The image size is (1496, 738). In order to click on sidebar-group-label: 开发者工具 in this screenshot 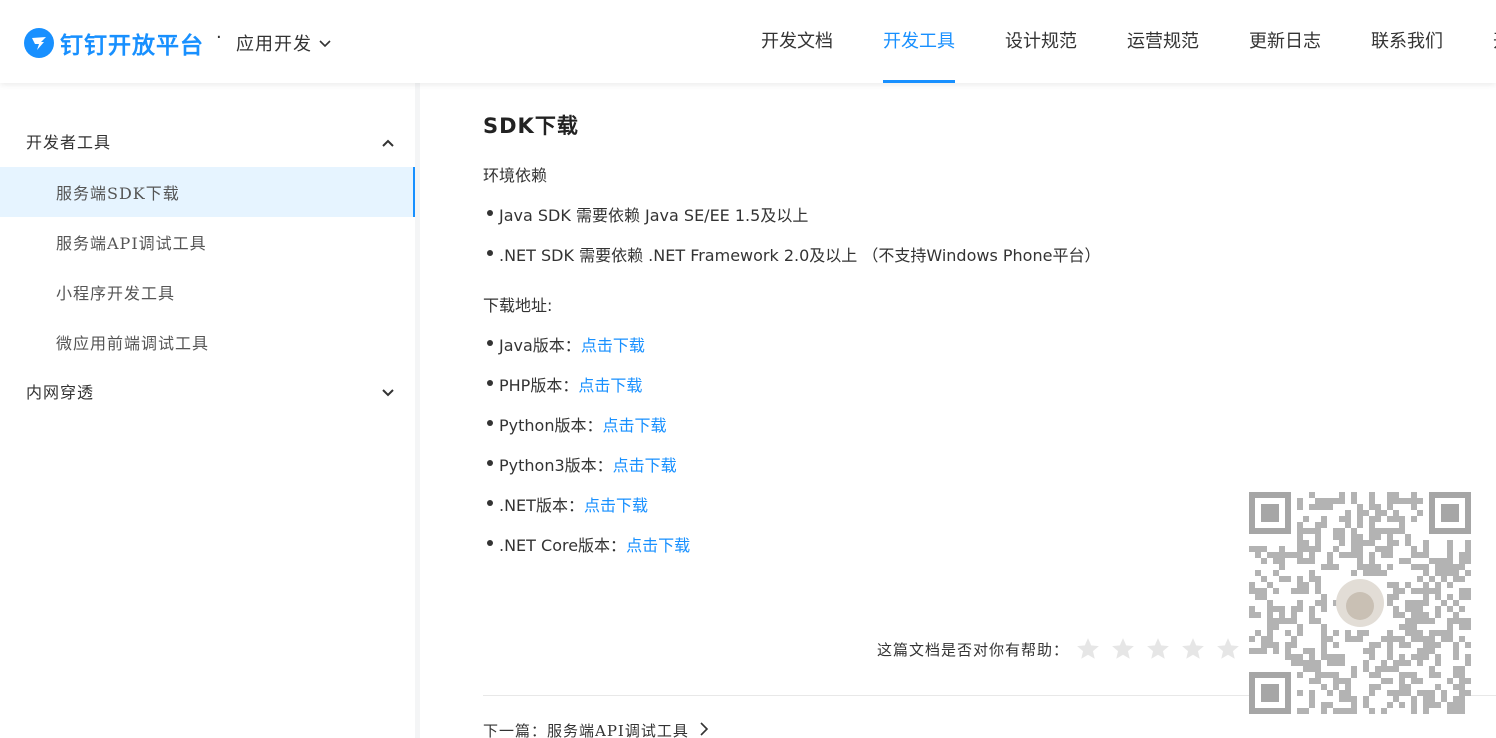, I will do `click(69, 142)`.